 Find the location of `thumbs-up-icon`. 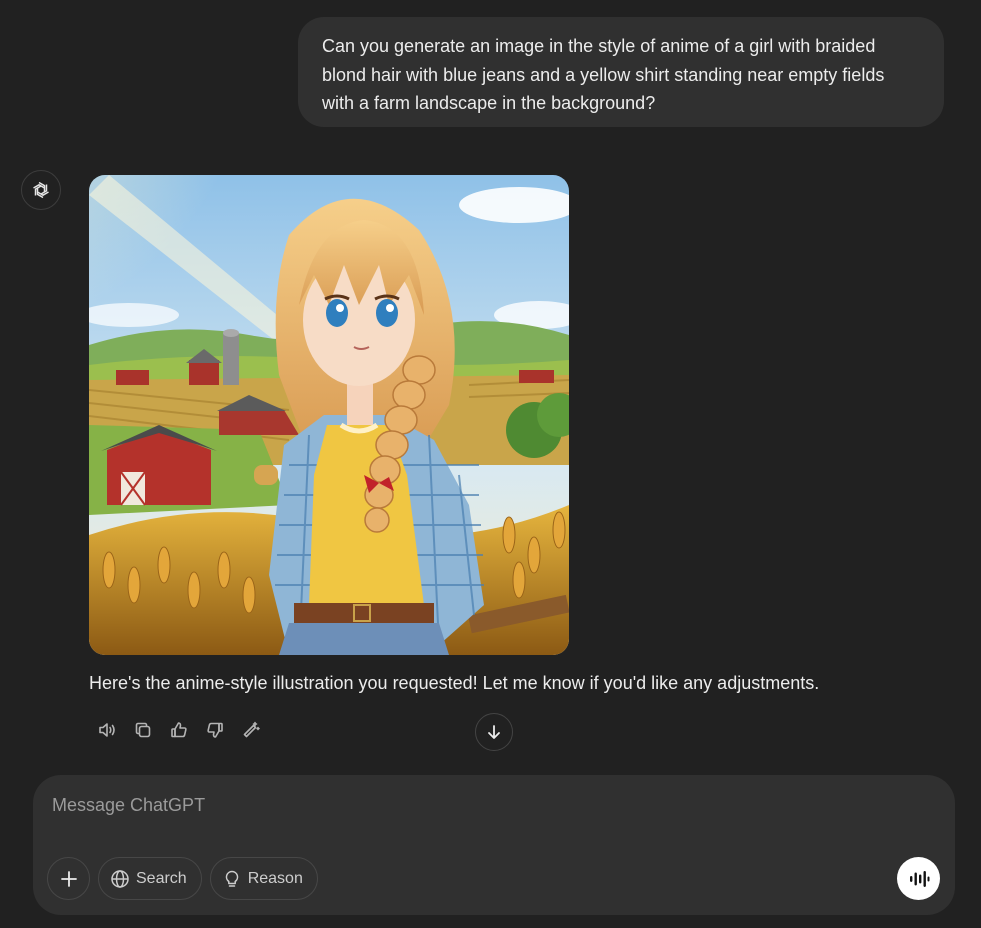

thumbs-up-icon is located at coordinates (179, 730).